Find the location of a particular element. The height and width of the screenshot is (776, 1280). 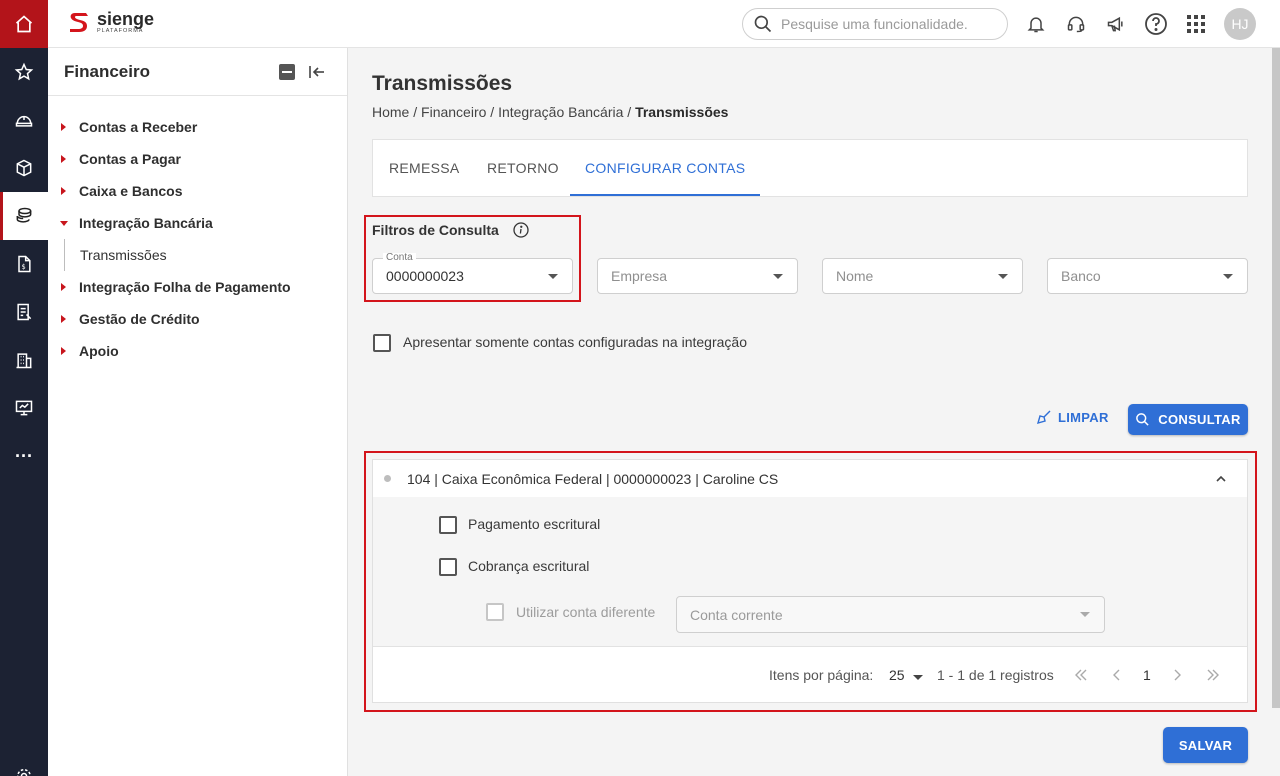

conta-label: Conta is located at coordinates (399, 258).